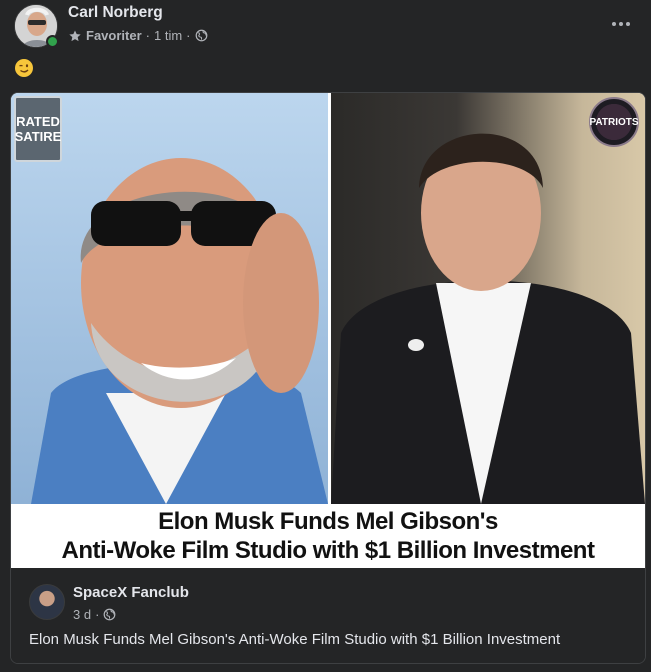  What do you see at coordinates (38, 121) in the screenshot?
I see `badge-line1: RATED` at bounding box center [38, 121].